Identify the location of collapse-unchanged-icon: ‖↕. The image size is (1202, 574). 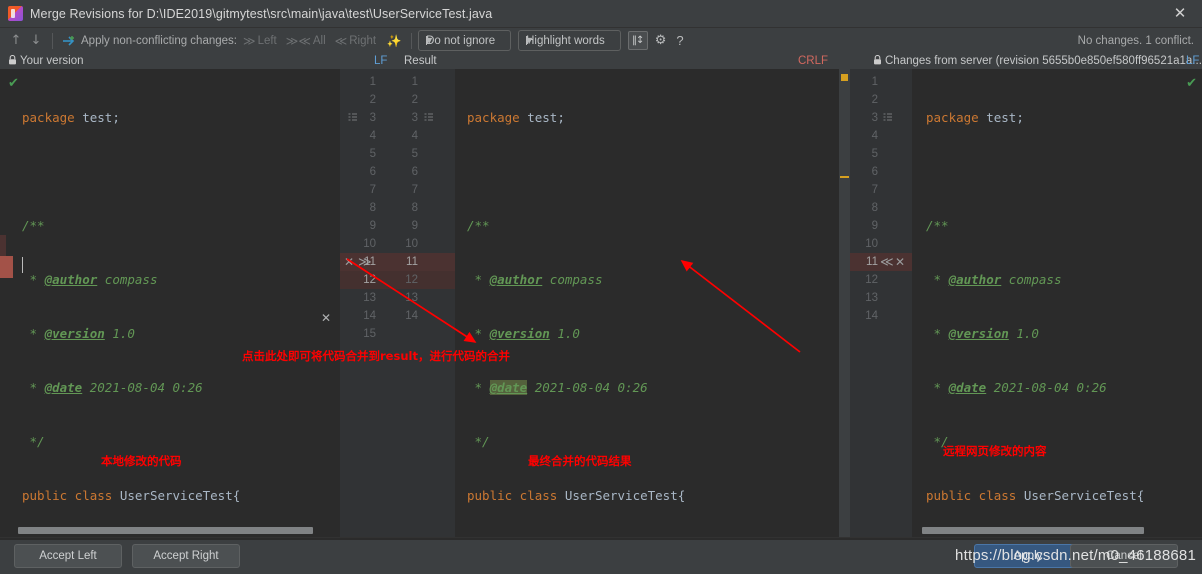
(637, 40).